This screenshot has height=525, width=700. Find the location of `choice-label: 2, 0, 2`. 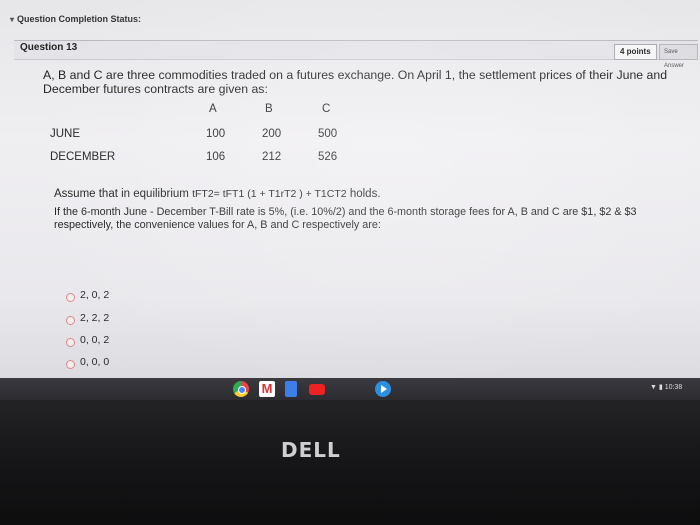

choice-label: 2, 0, 2 is located at coordinates (95, 295).